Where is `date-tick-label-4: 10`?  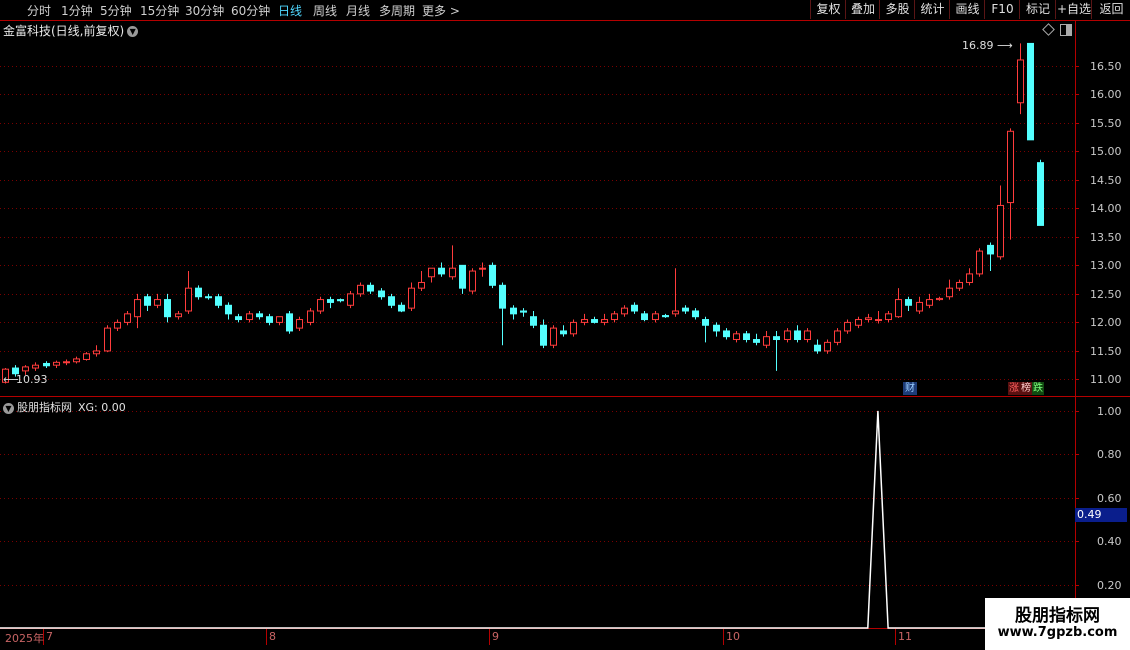 date-tick-label-4: 10 is located at coordinates (733, 636).